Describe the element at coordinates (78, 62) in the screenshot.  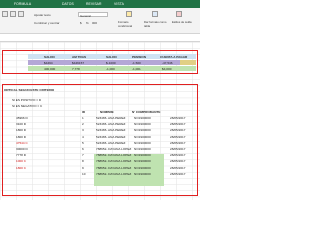
I see `cell-r1c2: $446157` at that location.